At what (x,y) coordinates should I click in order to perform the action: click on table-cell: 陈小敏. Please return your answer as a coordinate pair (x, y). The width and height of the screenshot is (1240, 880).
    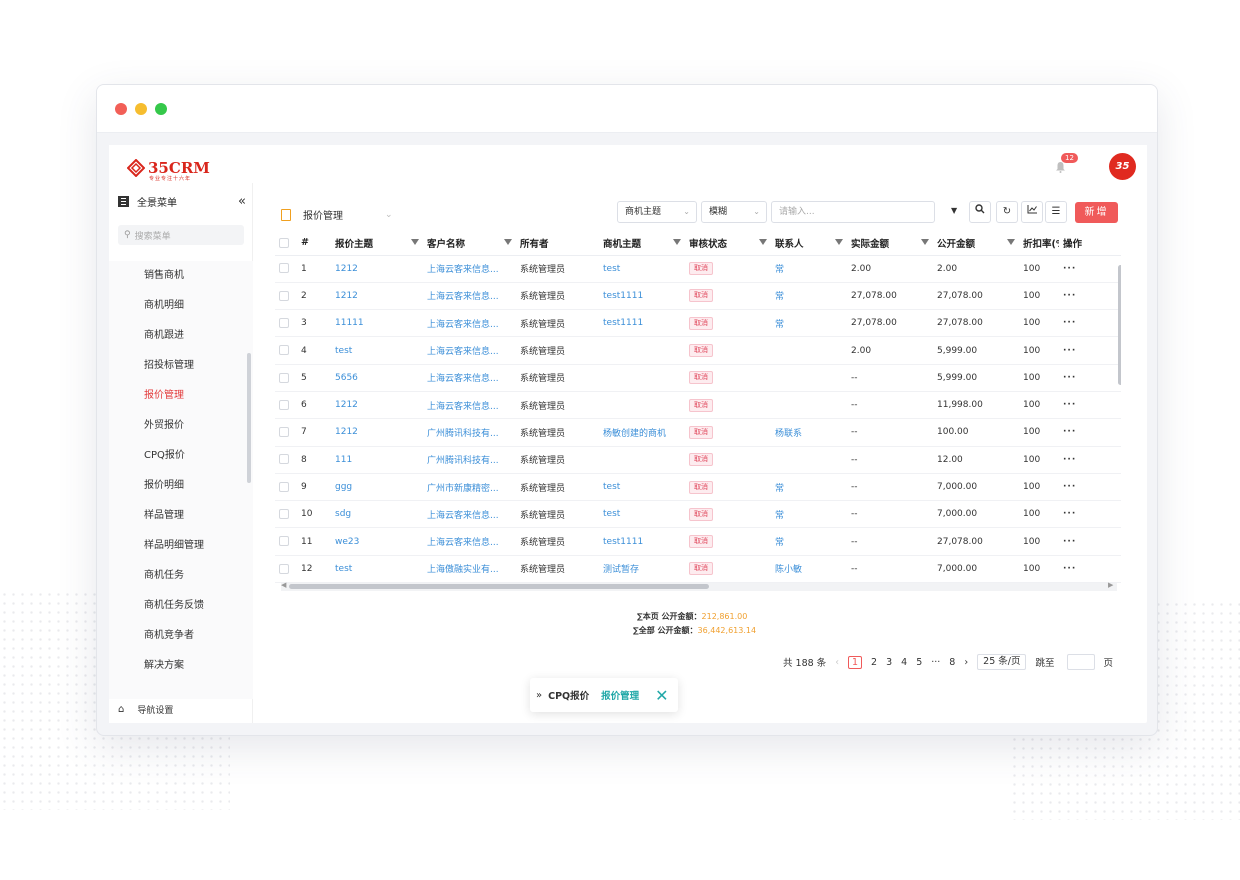
    Looking at the image, I should click on (809, 569).